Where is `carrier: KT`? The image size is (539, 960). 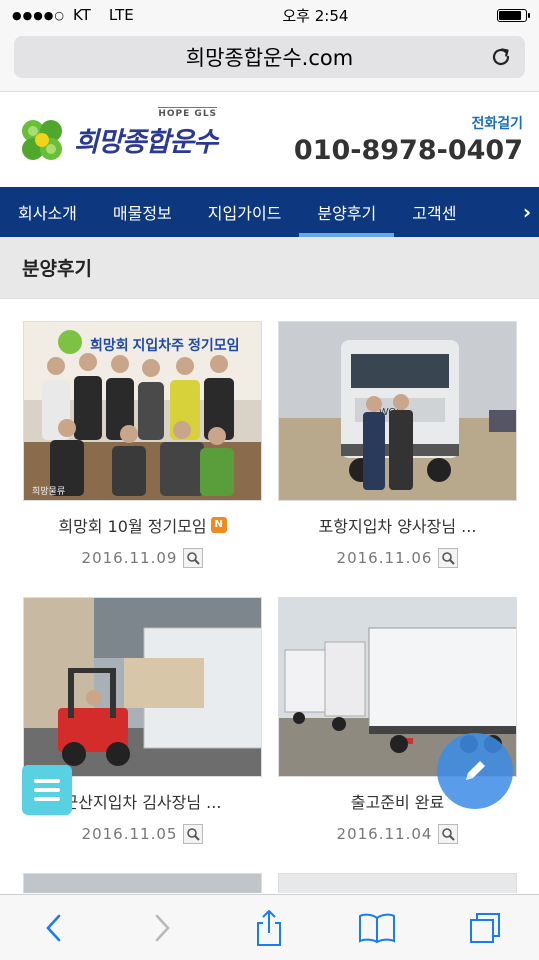 carrier: KT is located at coordinates (82, 15).